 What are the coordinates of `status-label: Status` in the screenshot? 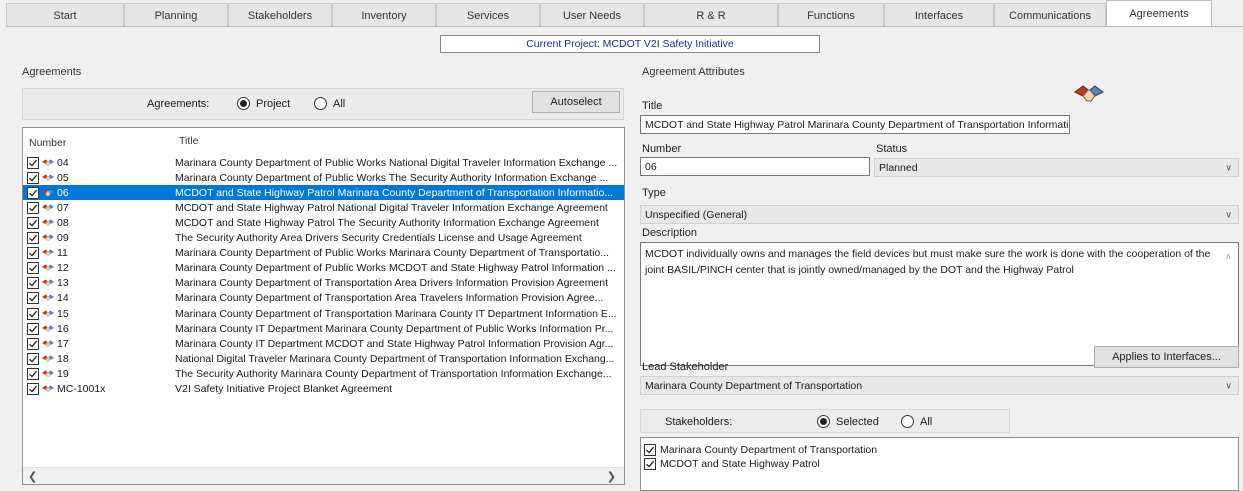 It's located at (892, 149).